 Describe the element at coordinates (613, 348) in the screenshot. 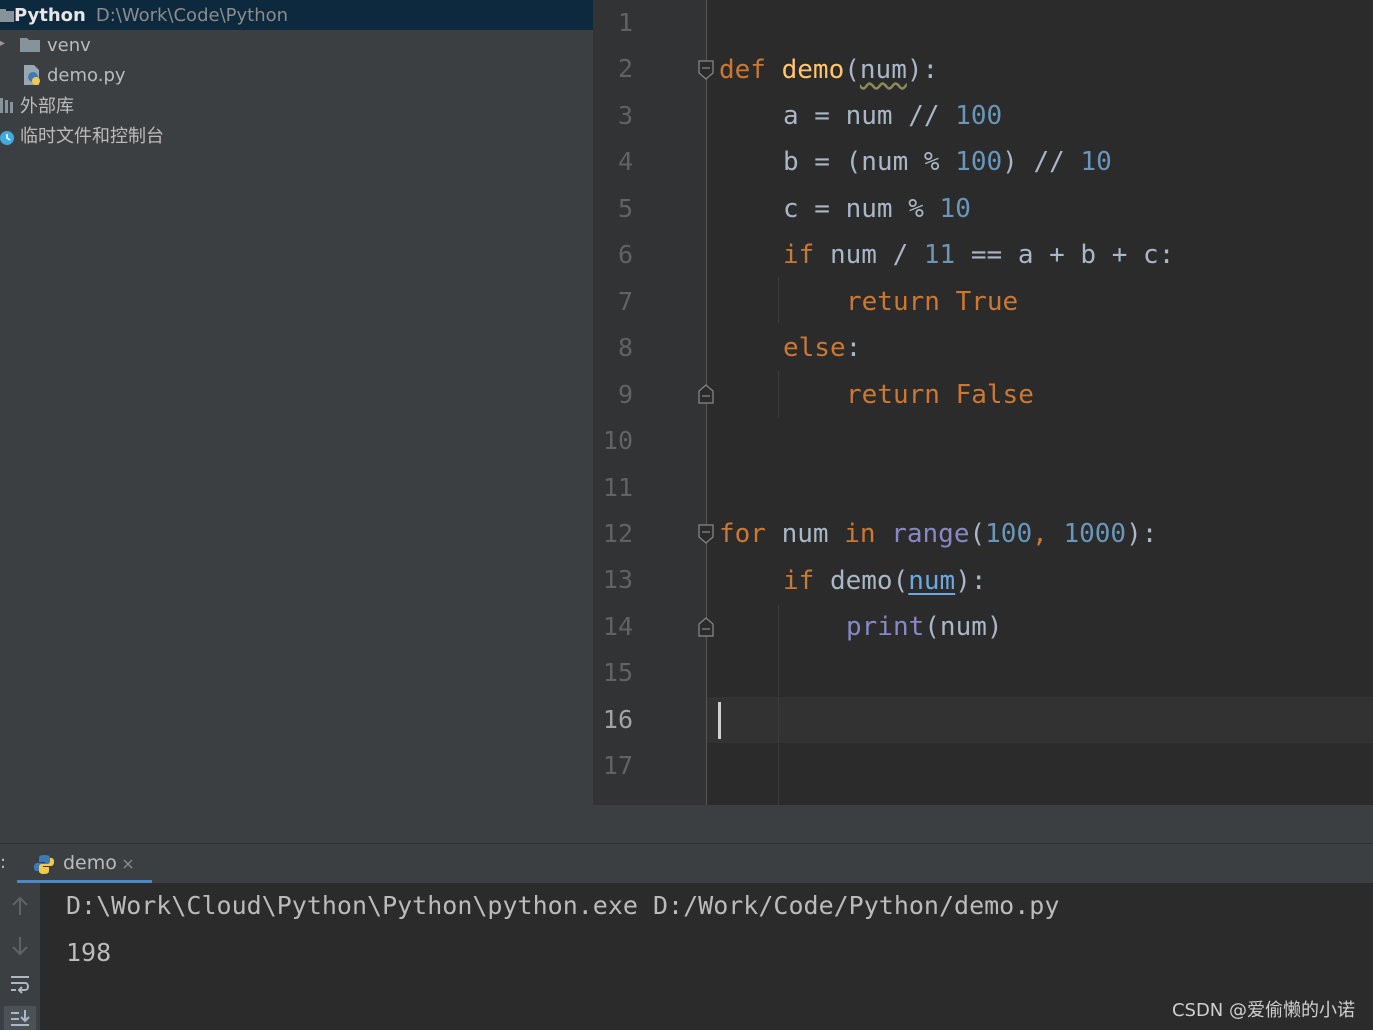

I see `line-number: 8` at that location.